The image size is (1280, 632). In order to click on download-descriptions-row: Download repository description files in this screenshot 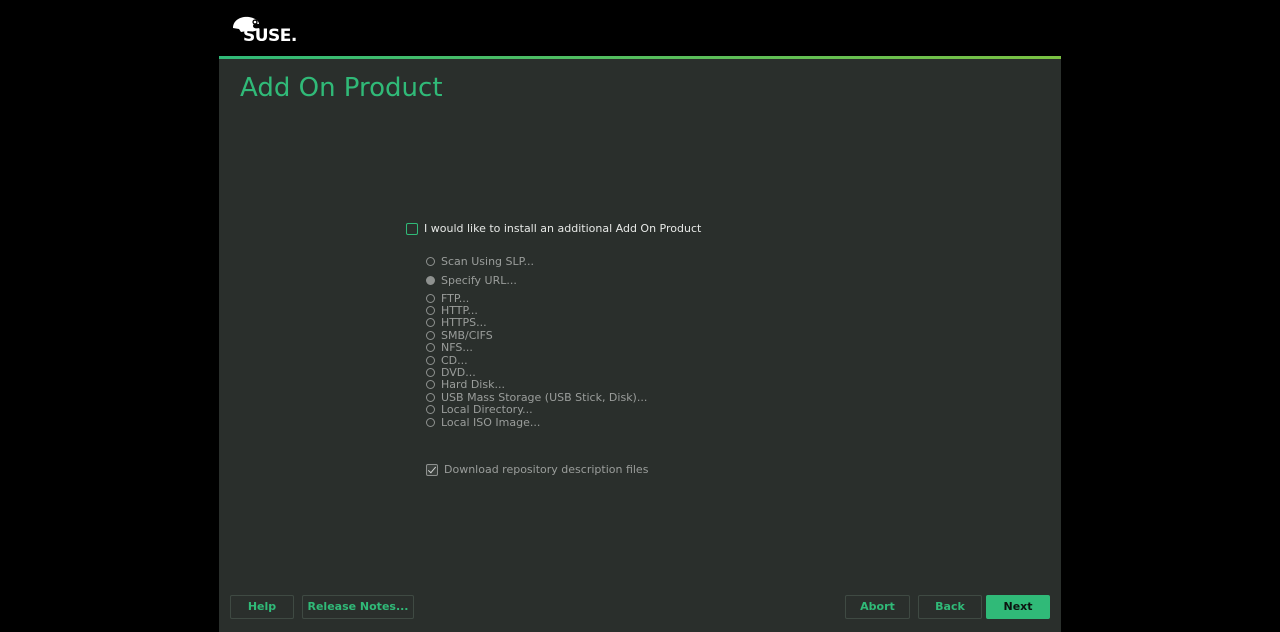, I will do `click(537, 469)`.